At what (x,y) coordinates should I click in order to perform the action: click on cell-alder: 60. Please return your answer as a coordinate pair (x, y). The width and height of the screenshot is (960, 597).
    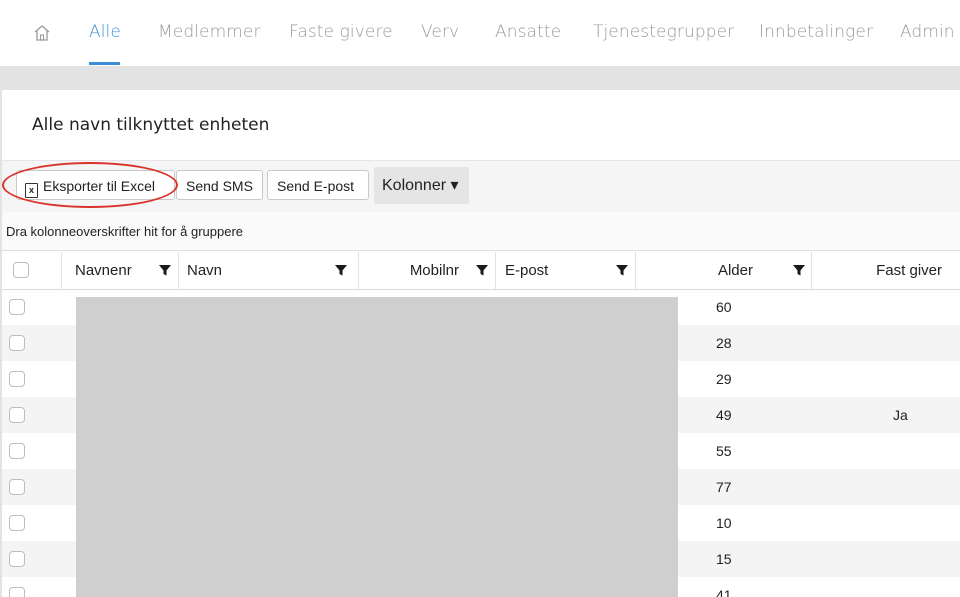
    Looking at the image, I should click on (724, 307).